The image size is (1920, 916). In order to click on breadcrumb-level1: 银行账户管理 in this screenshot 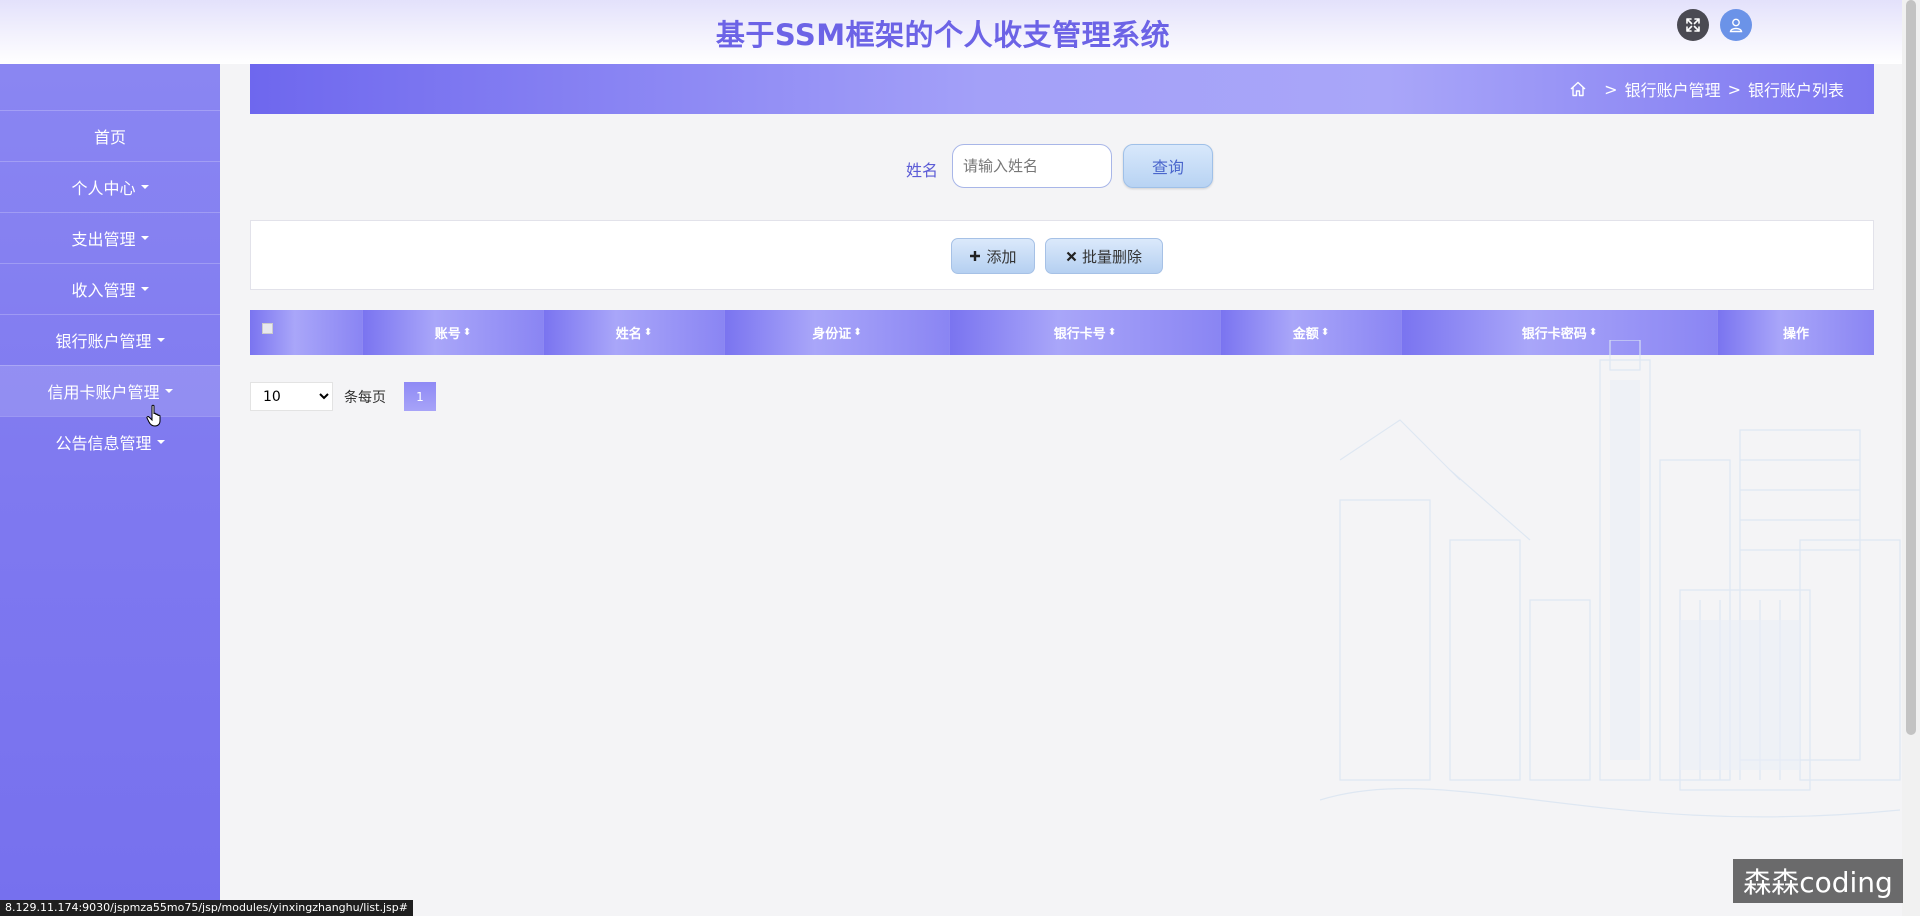, I will do `click(1673, 89)`.